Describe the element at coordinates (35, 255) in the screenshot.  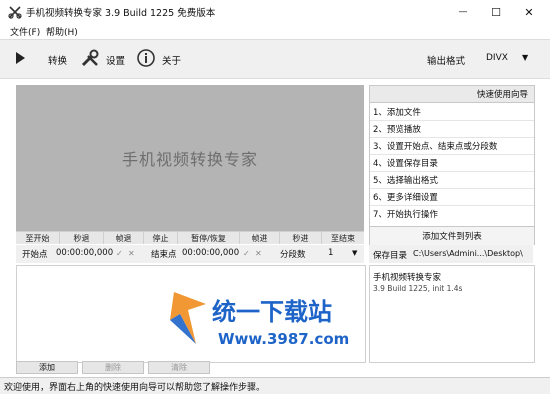
I see `start-point-label: 开始点` at that location.